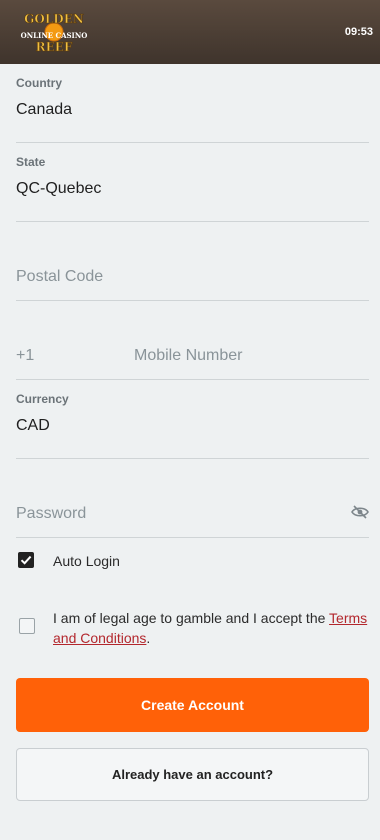  I want to click on country-label: Country, so click(39, 83).